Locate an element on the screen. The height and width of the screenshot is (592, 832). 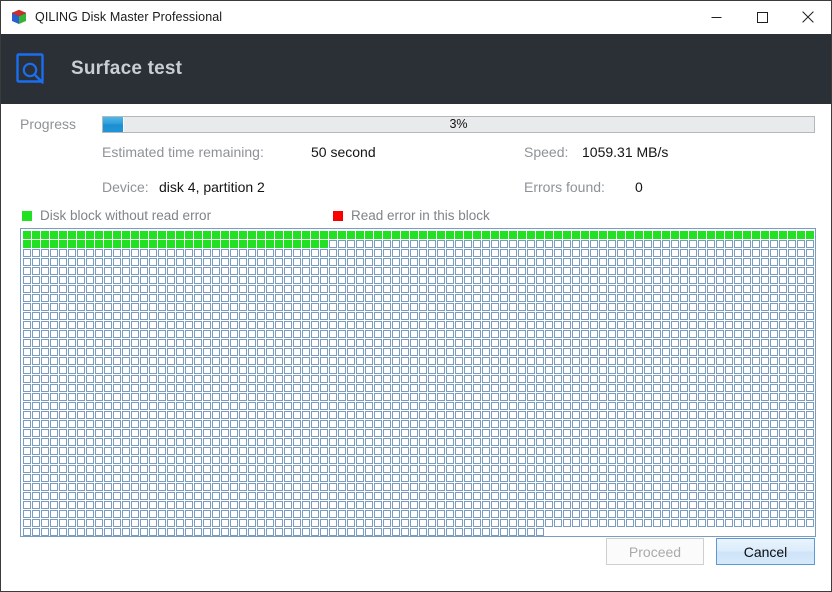
proceed-button: Proceed is located at coordinates (655, 551).